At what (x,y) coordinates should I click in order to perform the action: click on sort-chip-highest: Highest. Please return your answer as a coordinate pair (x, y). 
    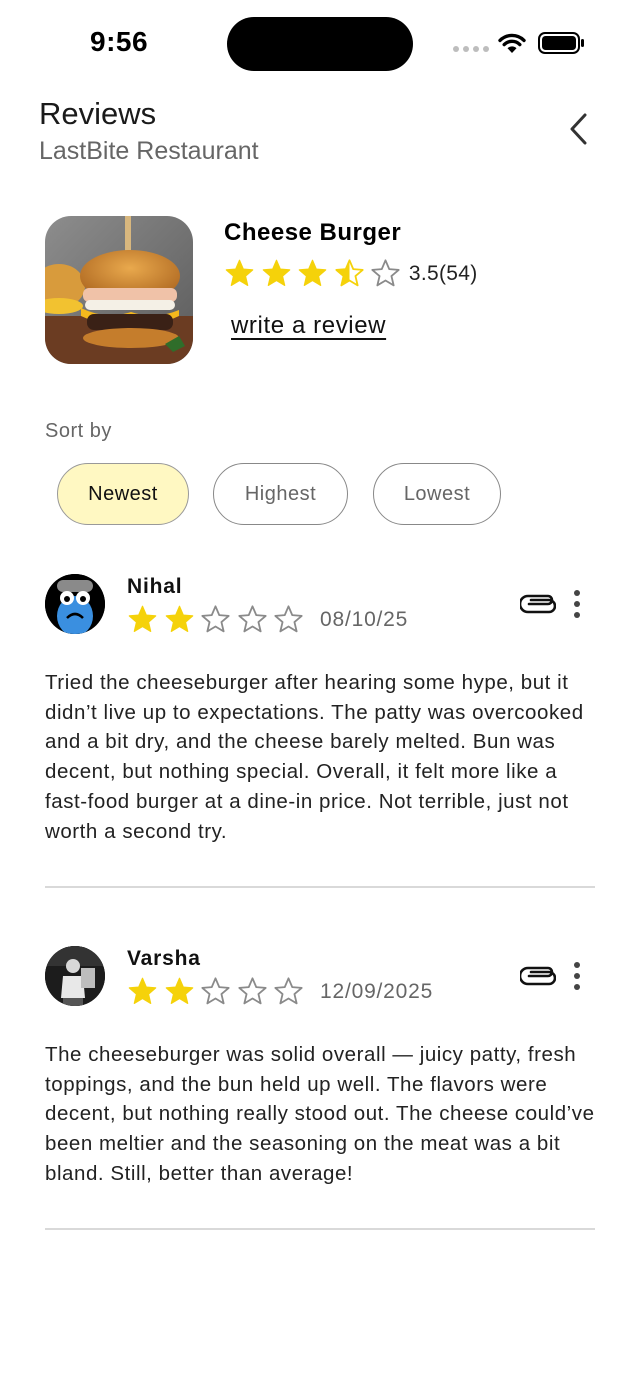
    Looking at the image, I should click on (280, 494).